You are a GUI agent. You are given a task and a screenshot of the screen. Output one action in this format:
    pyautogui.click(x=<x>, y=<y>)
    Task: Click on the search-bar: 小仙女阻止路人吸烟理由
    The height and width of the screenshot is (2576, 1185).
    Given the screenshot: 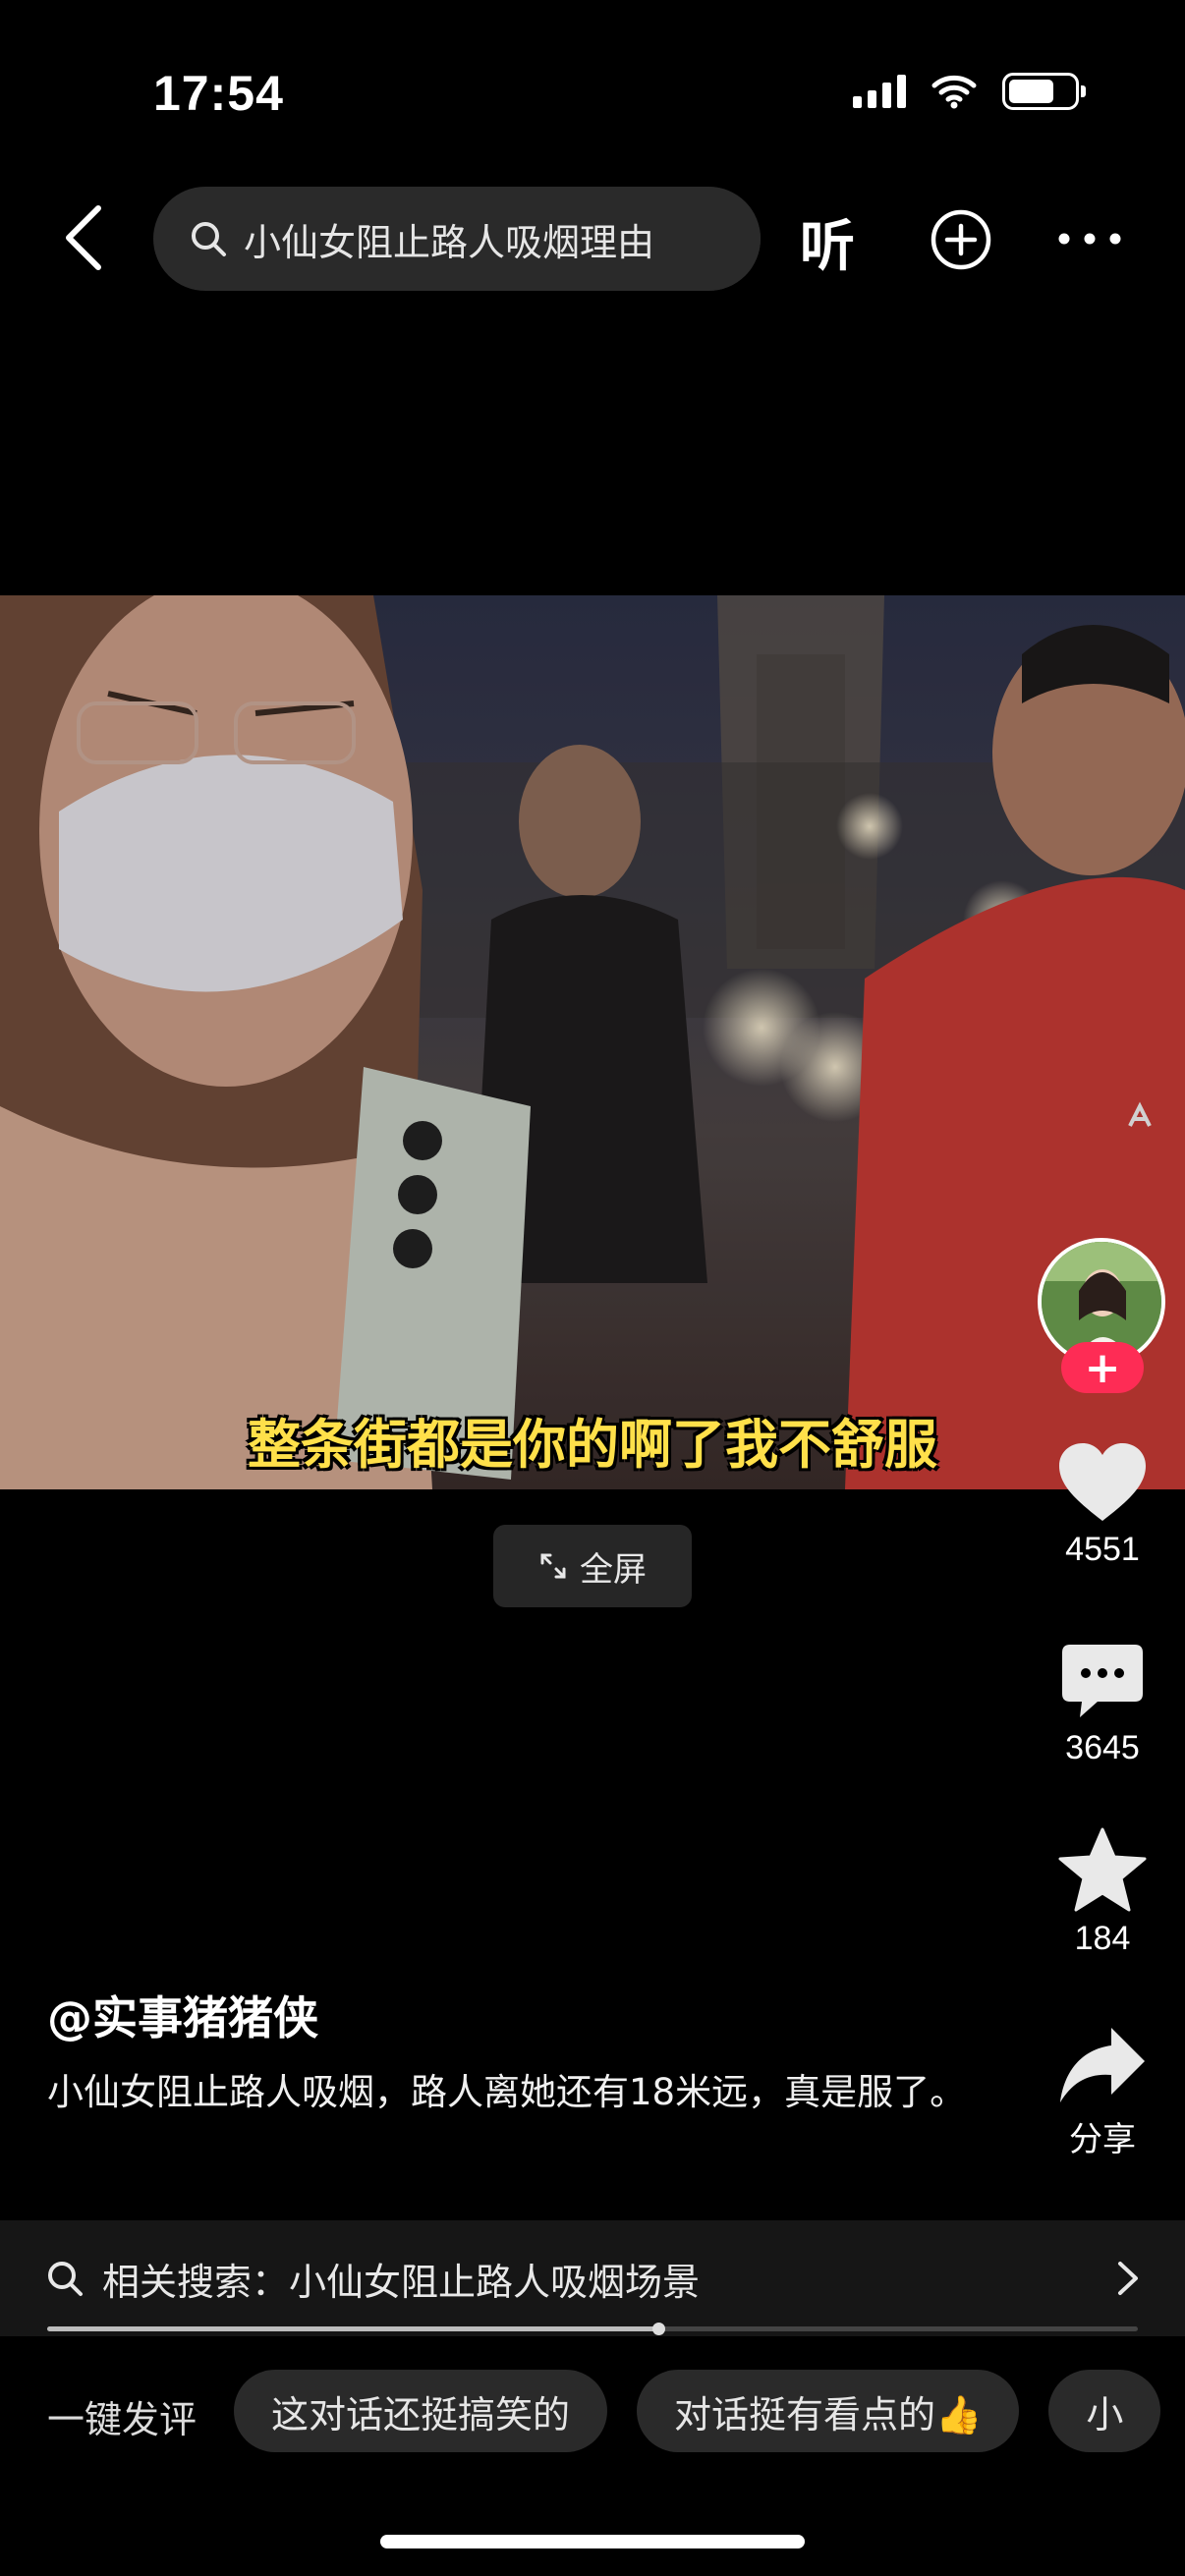 What is the action you would take?
    pyautogui.click(x=457, y=239)
    